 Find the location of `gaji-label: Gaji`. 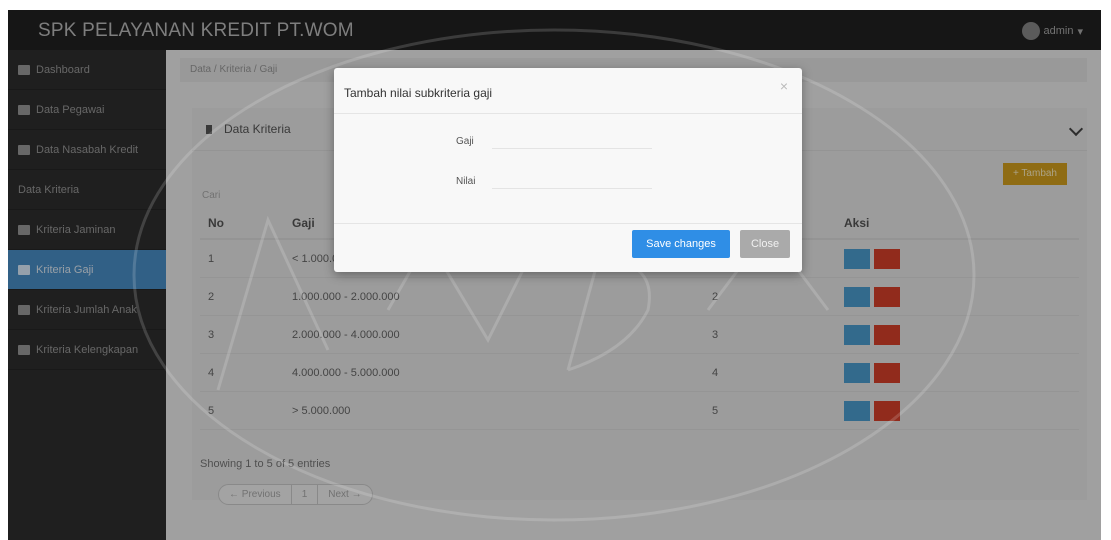

gaji-label: Gaji is located at coordinates (465, 141).